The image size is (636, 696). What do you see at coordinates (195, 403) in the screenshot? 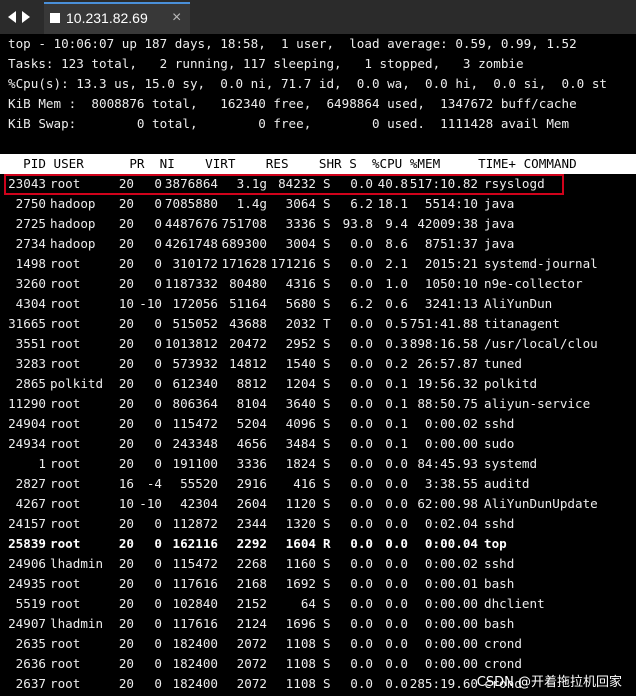
I see `cell-virt: 806364` at bounding box center [195, 403].